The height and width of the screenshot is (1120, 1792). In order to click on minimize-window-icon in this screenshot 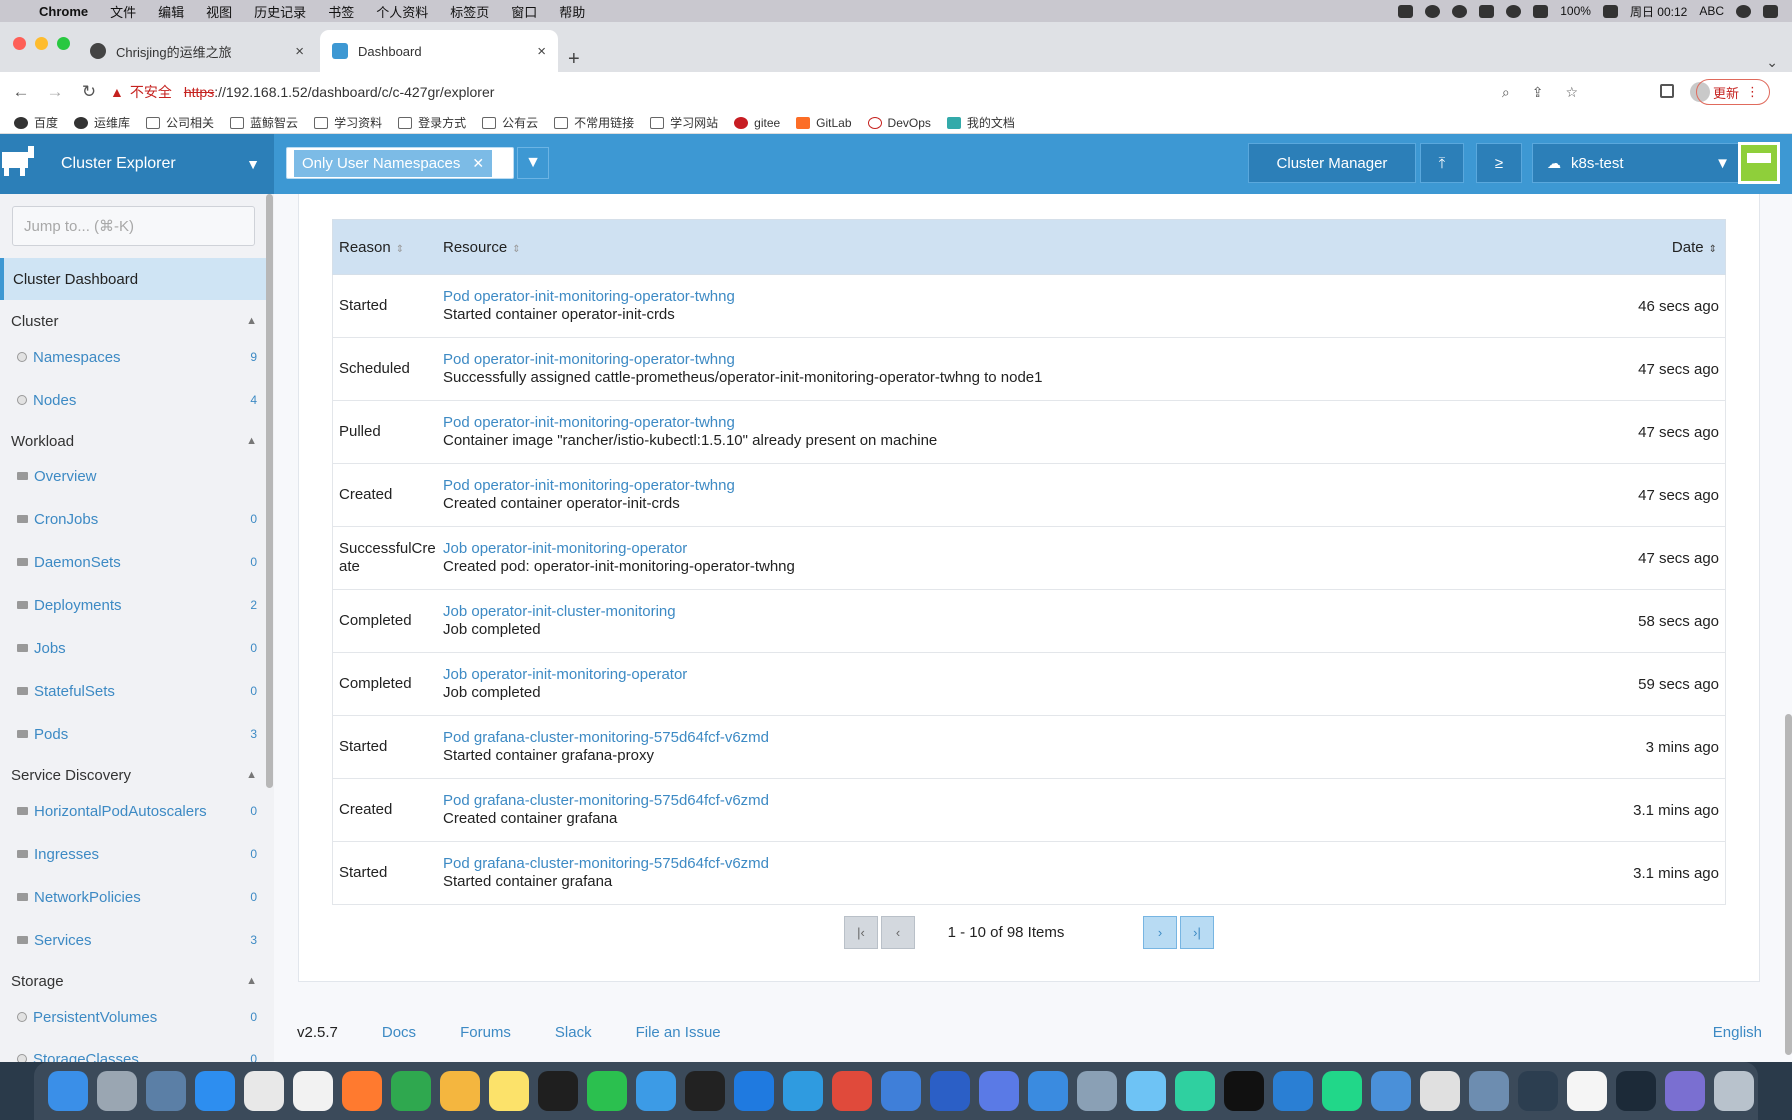, I will do `click(41, 43)`.